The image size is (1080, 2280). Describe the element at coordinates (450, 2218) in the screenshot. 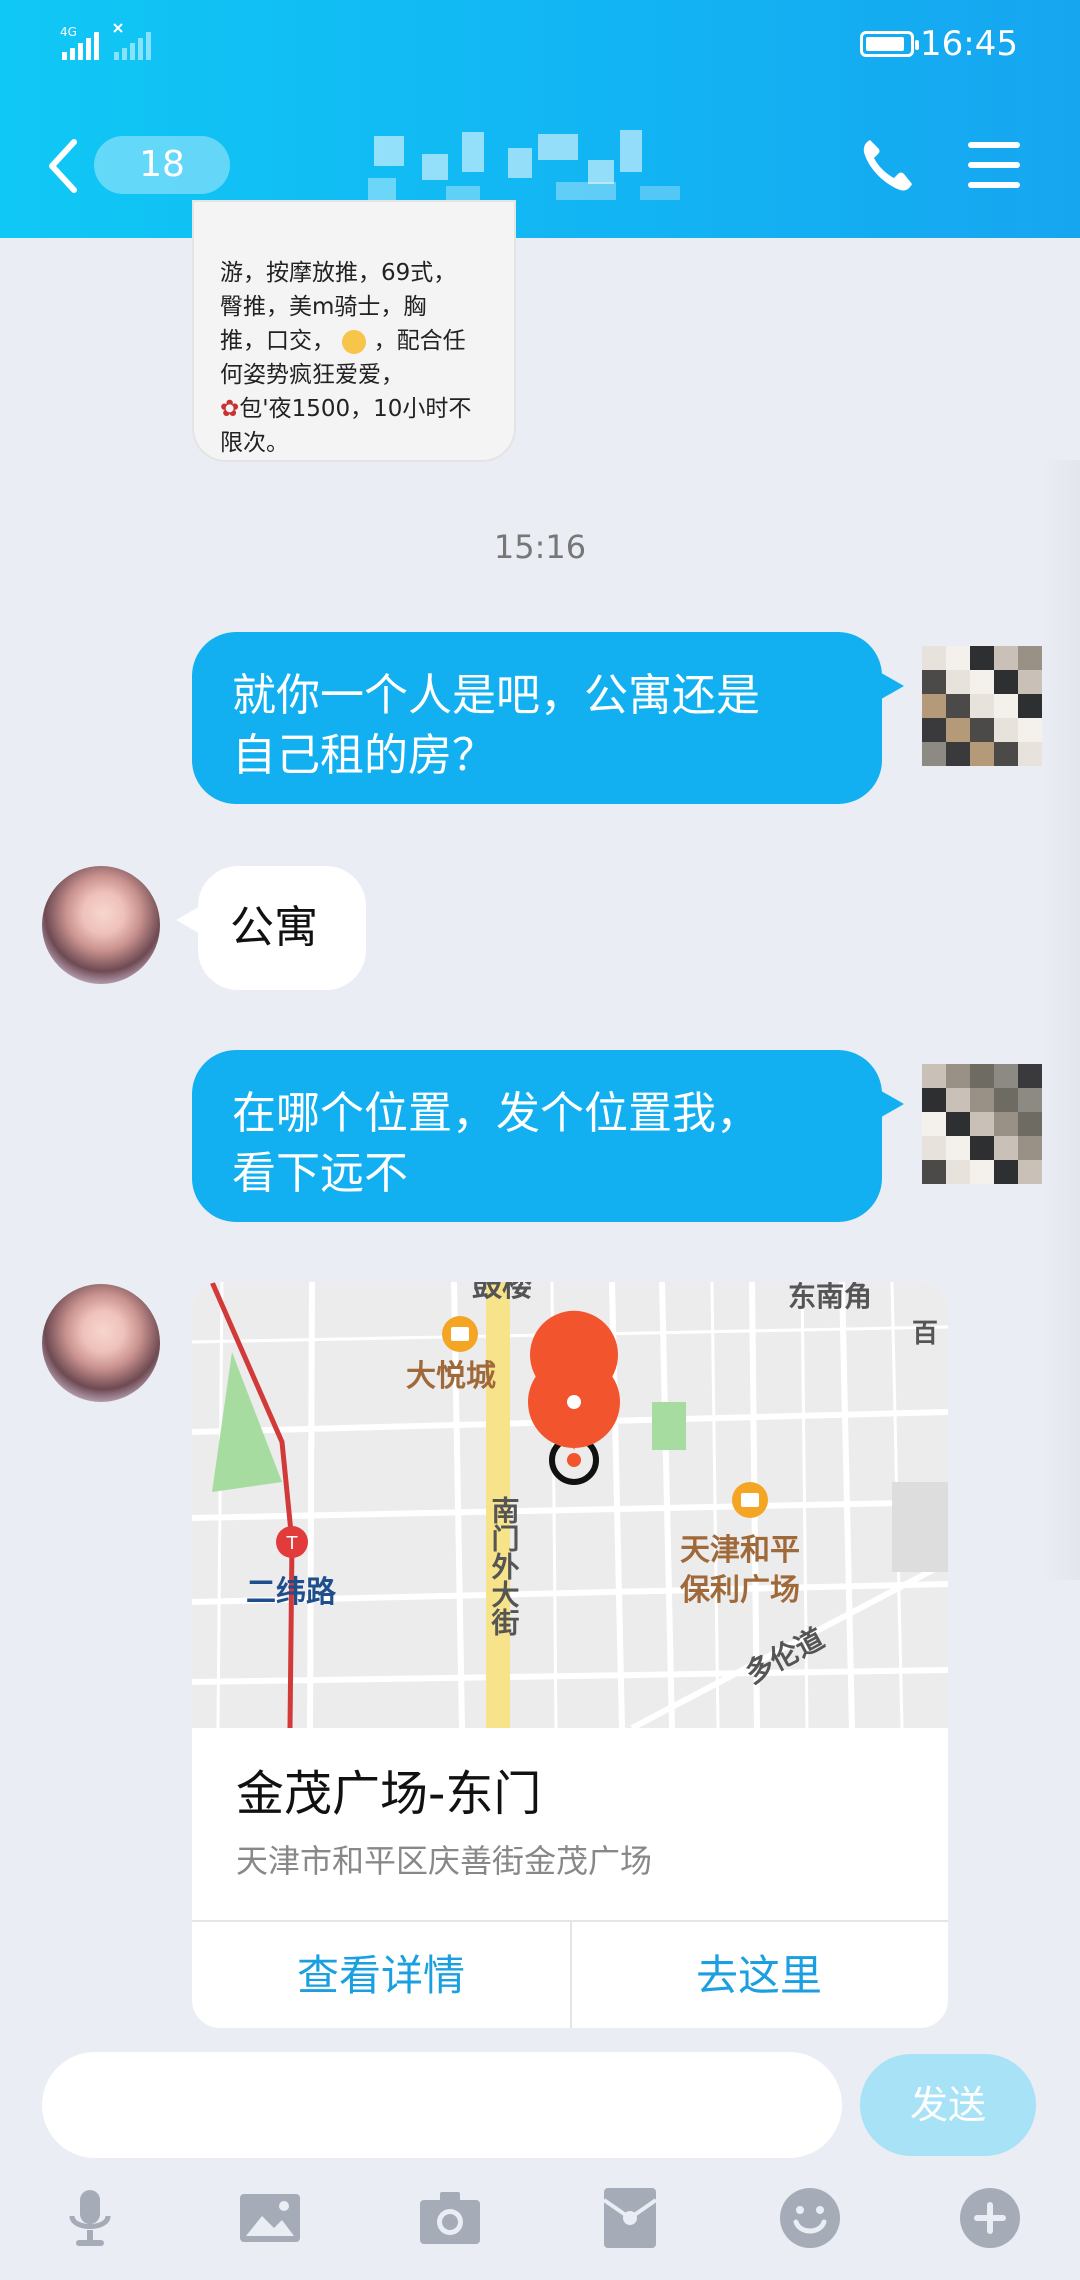

I see `camera-icon` at that location.